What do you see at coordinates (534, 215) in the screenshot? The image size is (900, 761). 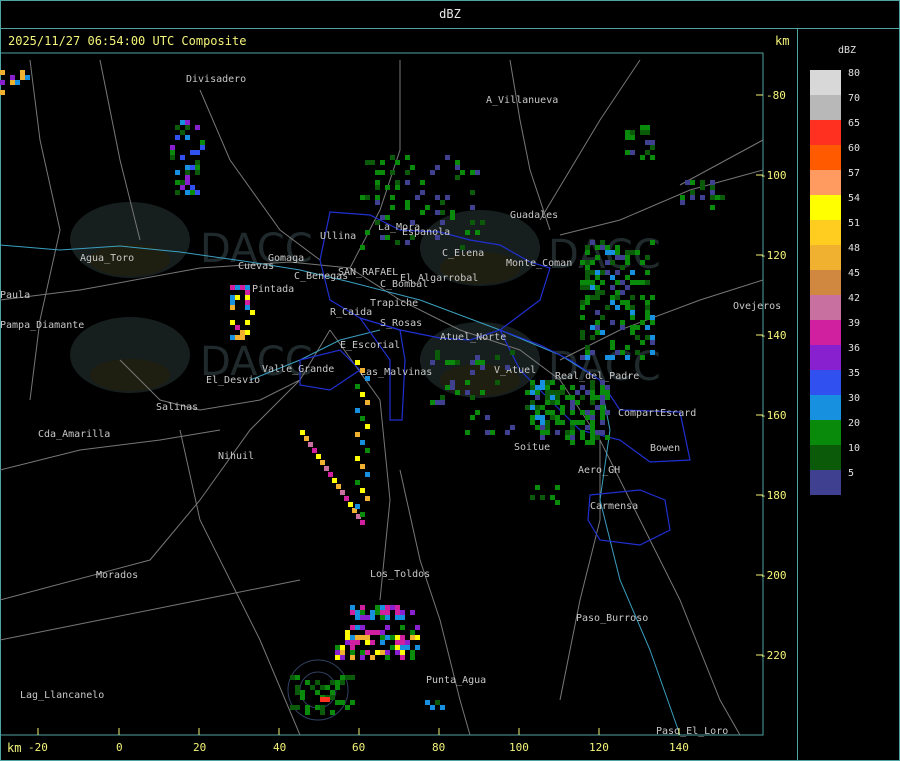 I see `place-label: Guadales` at bounding box center [534, 215].